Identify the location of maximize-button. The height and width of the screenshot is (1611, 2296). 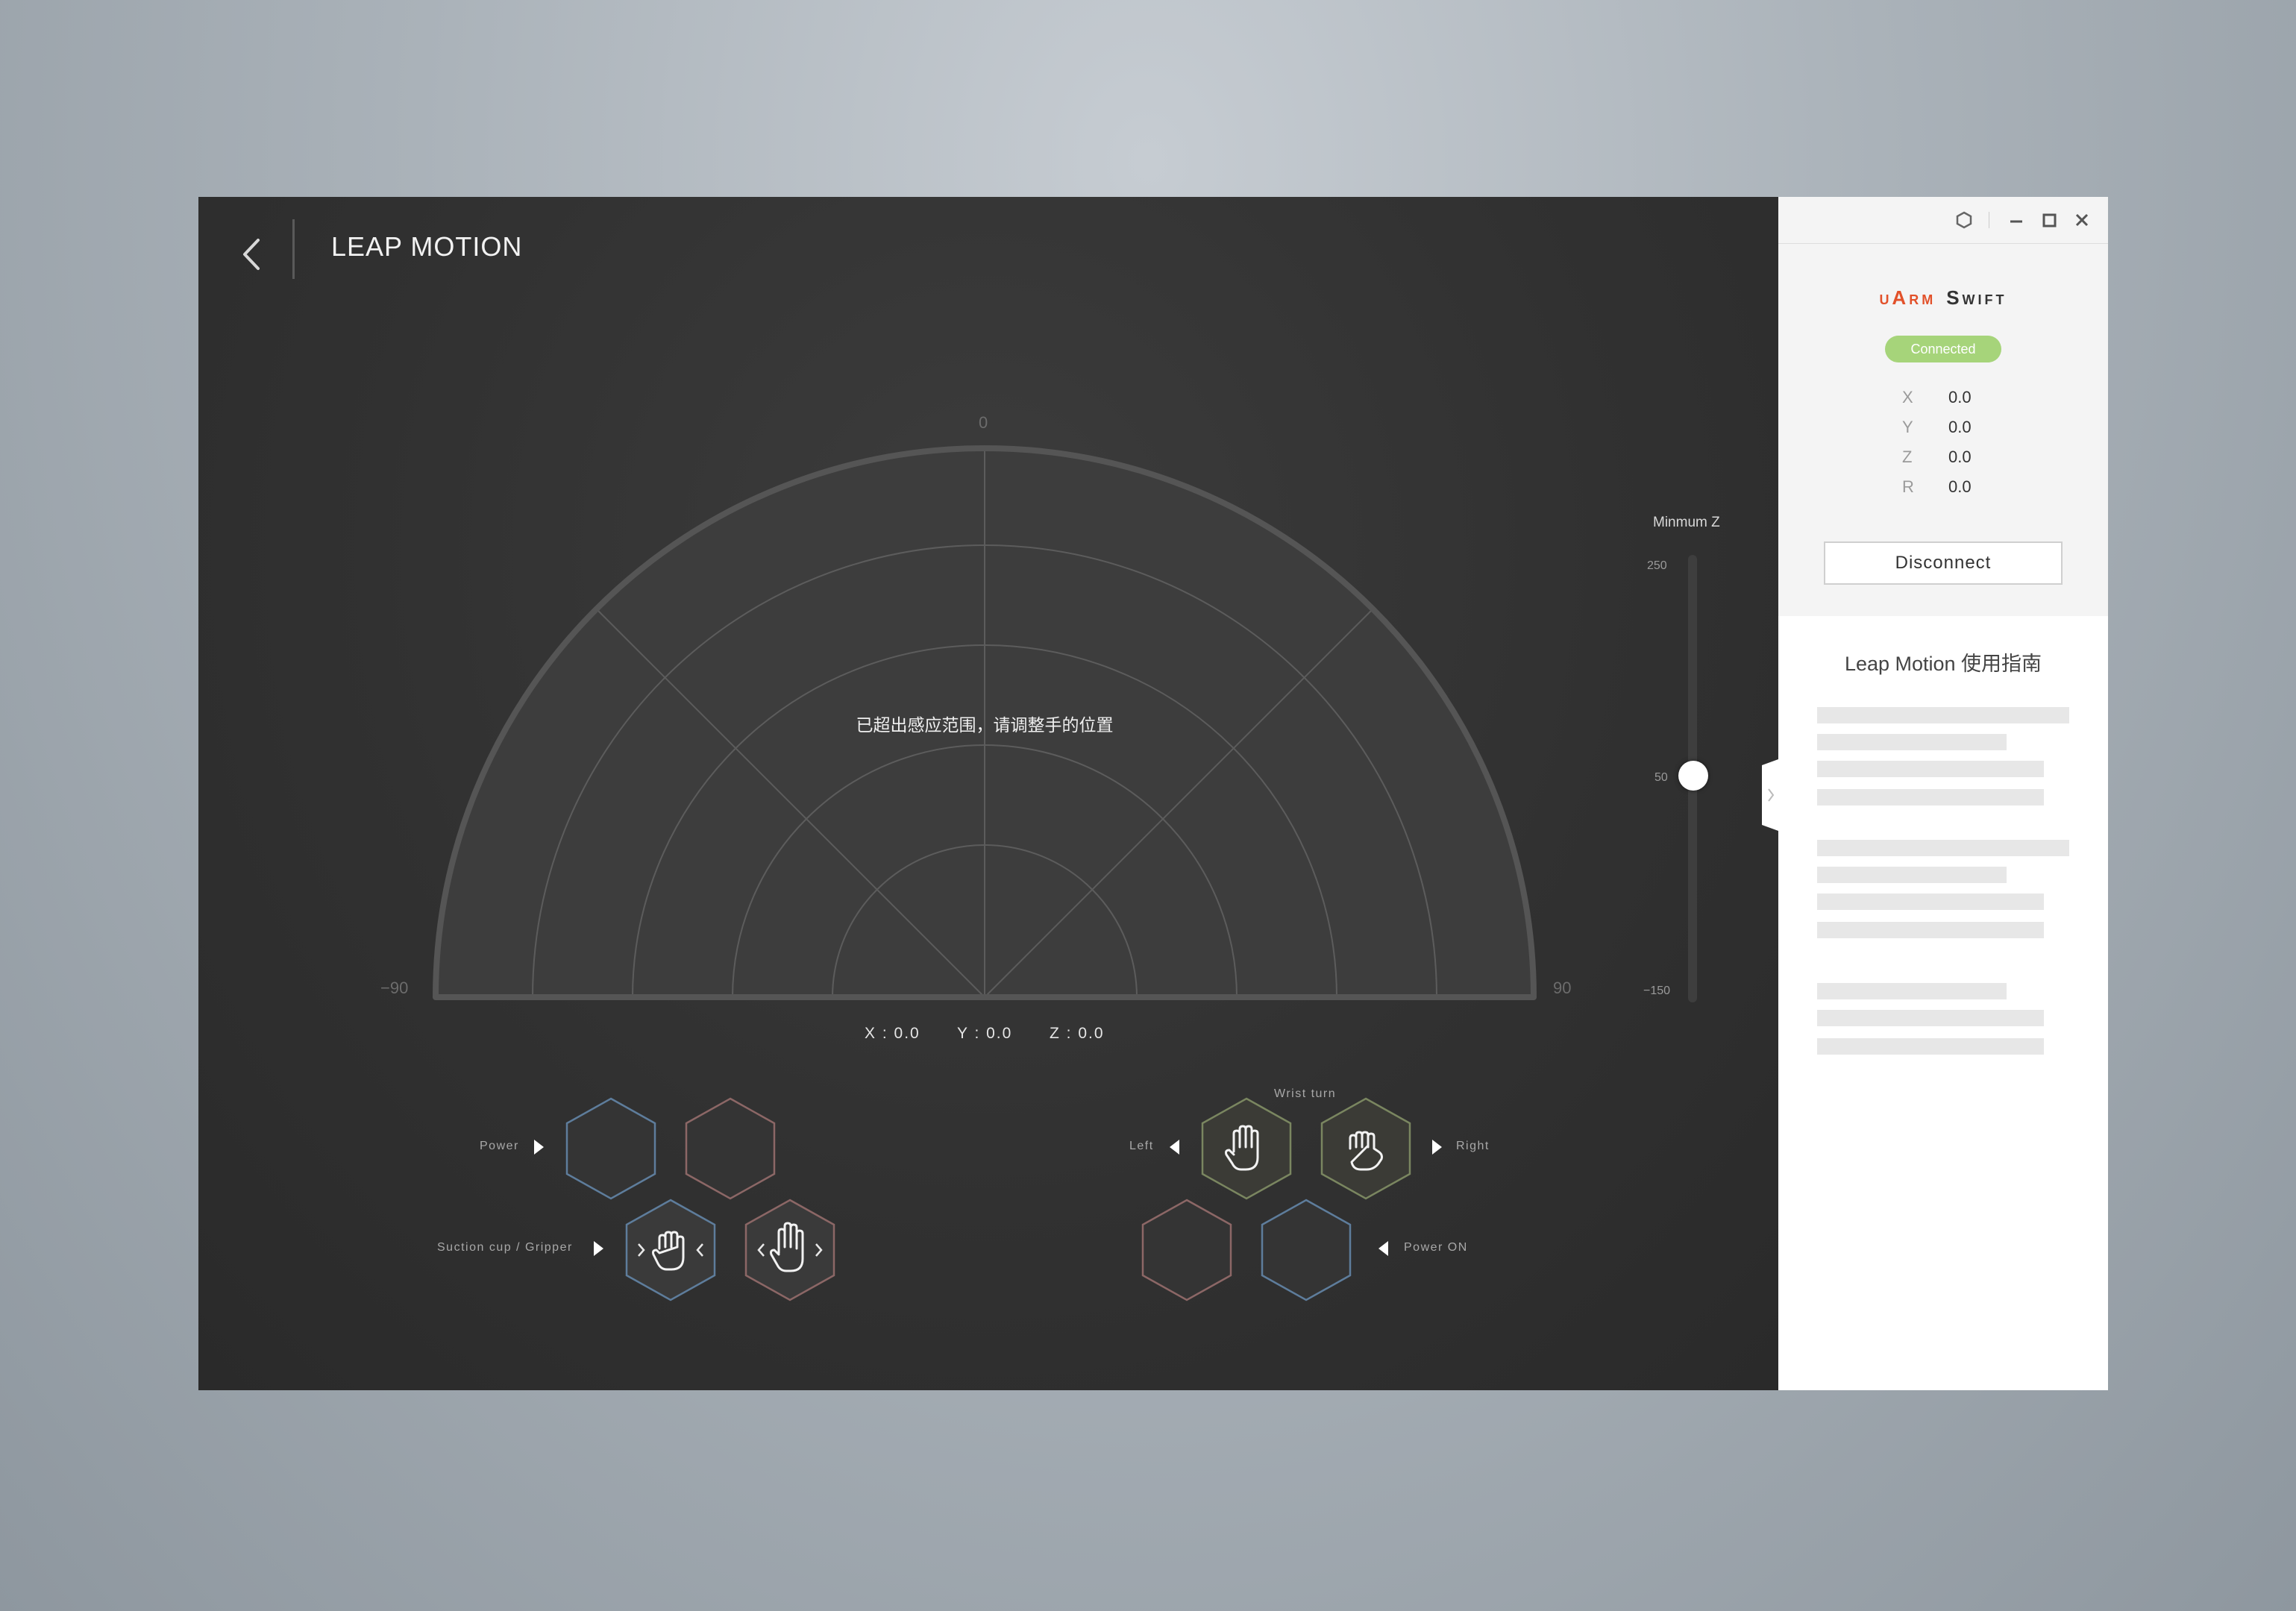
(2049, 220).